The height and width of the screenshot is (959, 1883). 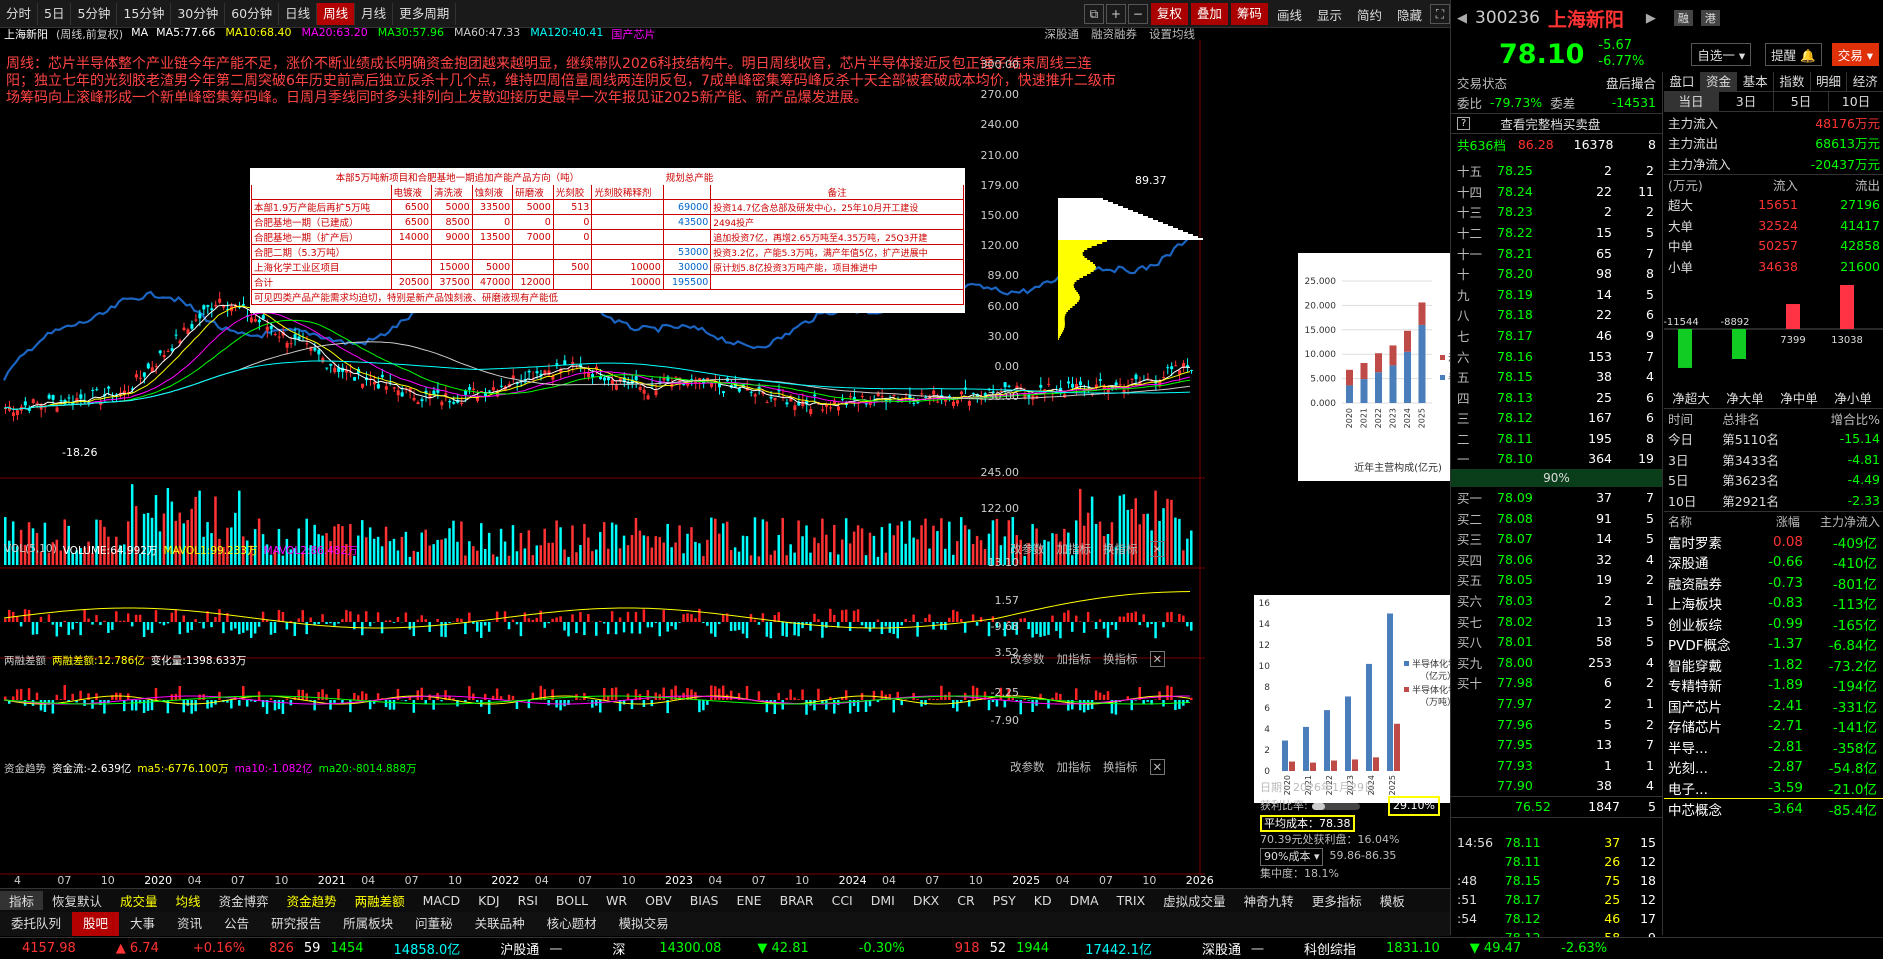 I want to click on ask-row: 三 78.12 167 6, so click(x=1556, y=418).